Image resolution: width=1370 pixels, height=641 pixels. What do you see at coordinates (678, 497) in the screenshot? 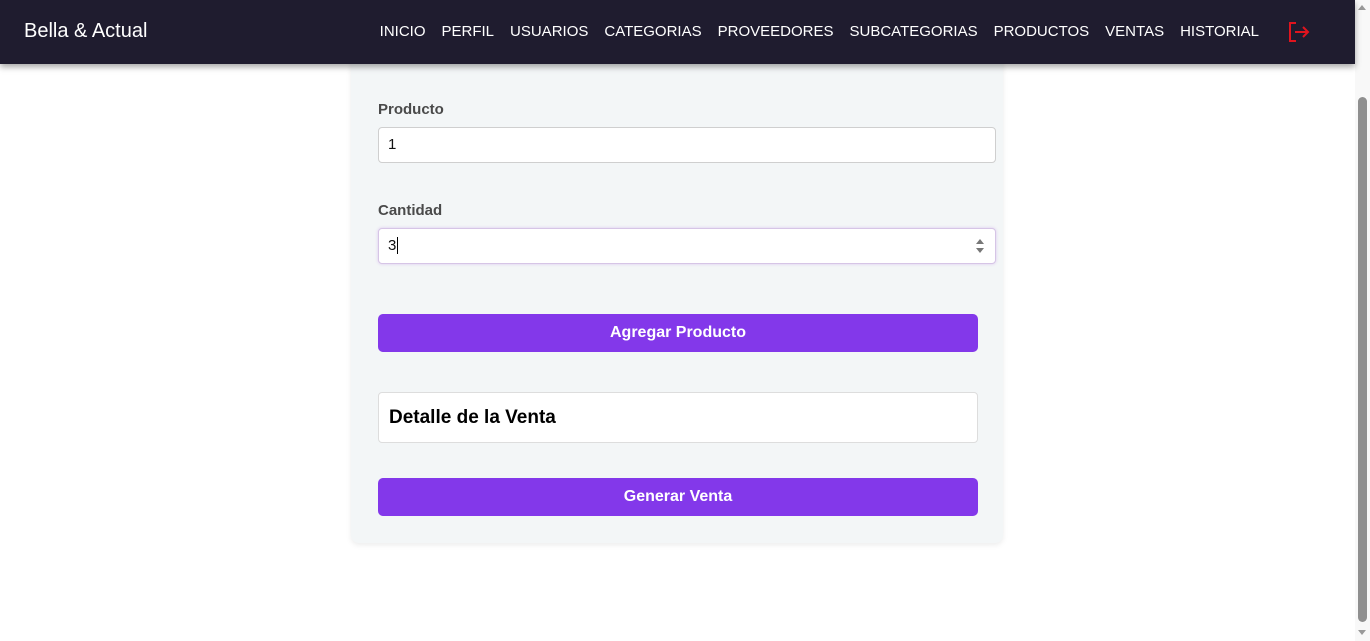
I see `generate-sale-button: Generar Venta` at bounding box center [678, 497].